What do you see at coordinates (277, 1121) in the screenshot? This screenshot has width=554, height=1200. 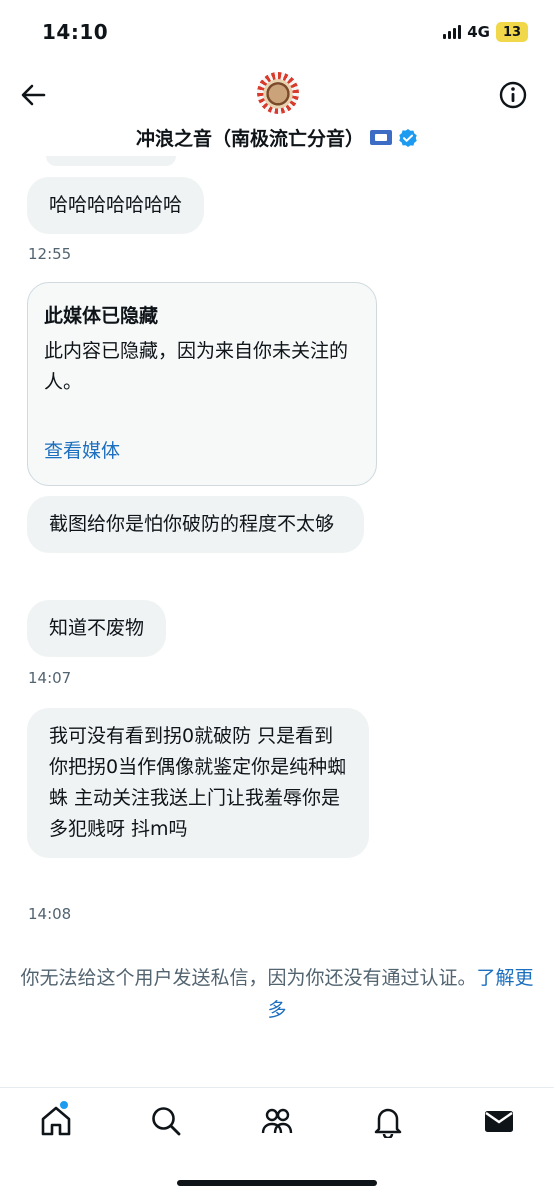 I see `communities-icon` at bounding box center [277, 1121].